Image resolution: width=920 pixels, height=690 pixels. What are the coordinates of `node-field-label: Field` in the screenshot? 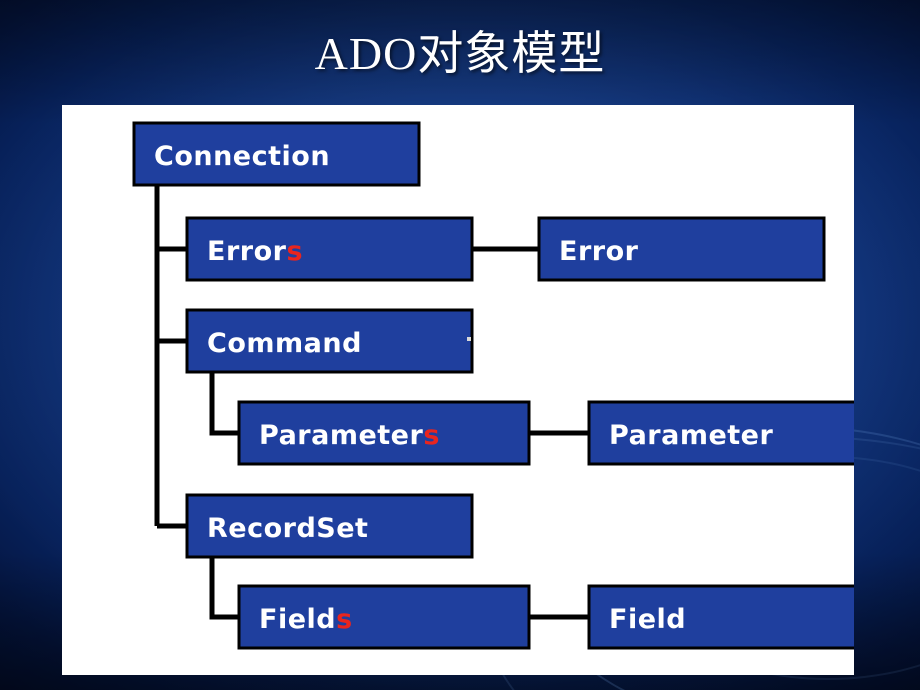 It's located at (647, 619).